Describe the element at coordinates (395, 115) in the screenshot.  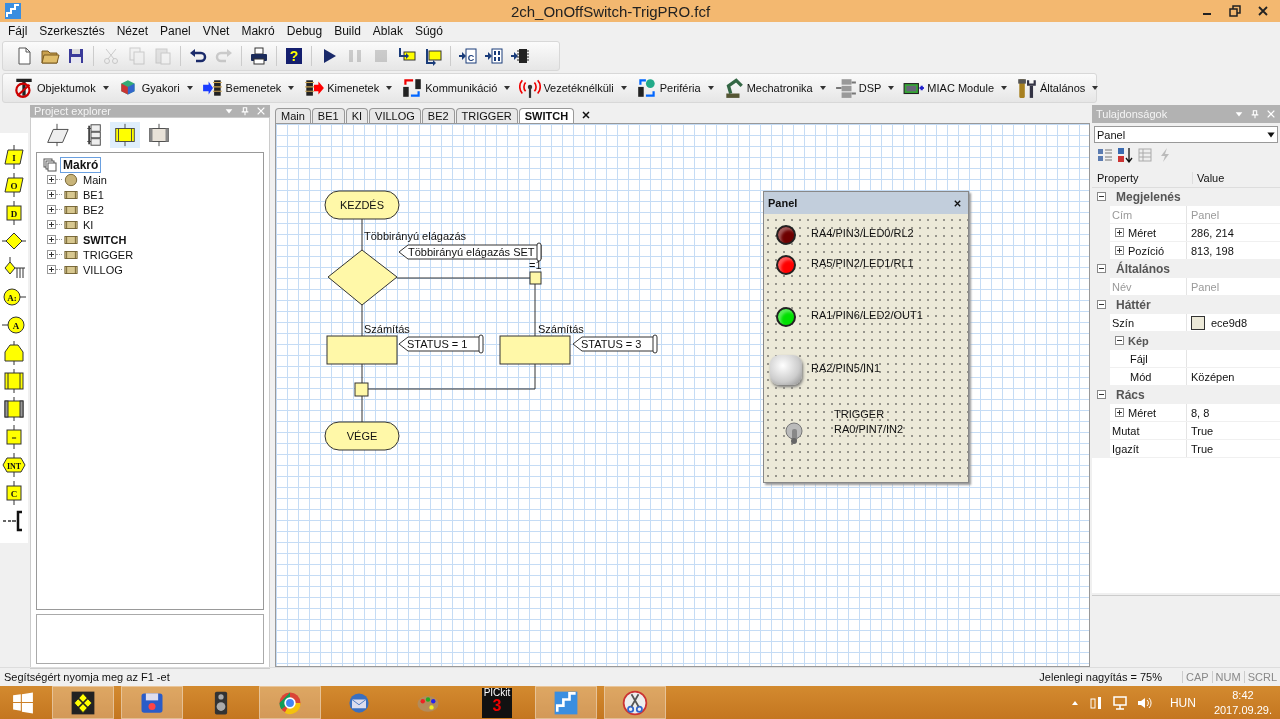
I see `document-tab: VILLOG` at that location.